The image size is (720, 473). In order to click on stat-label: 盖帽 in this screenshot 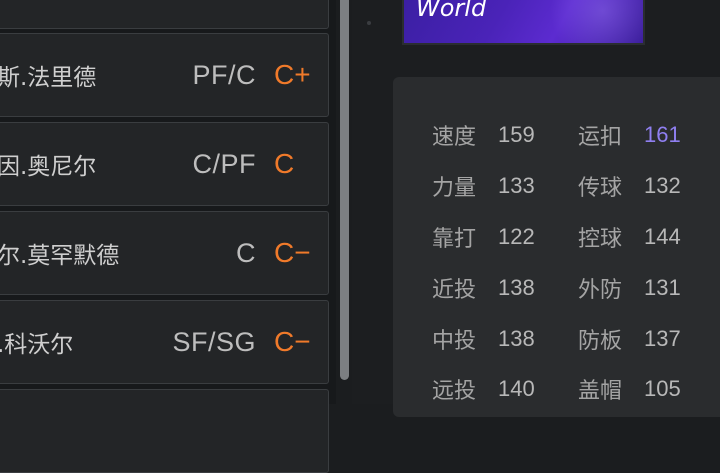, I will do `click(600, 391)`.